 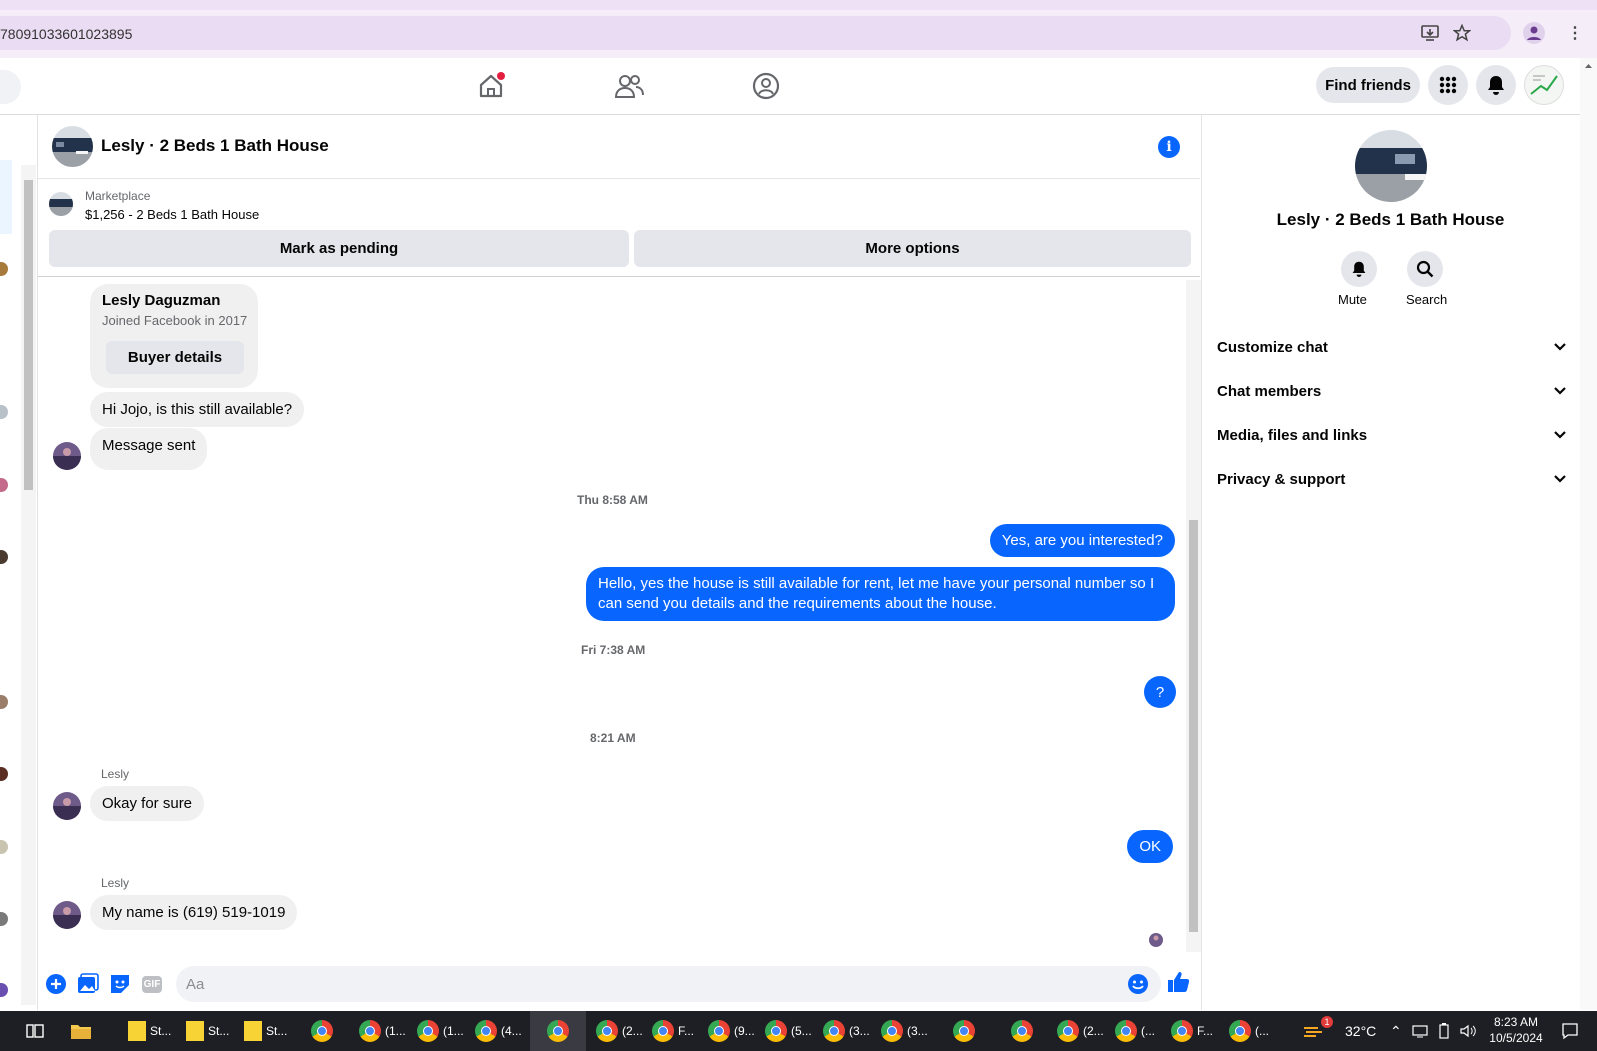 I want to click on info-icon: i, so click(x=1169, y=147).